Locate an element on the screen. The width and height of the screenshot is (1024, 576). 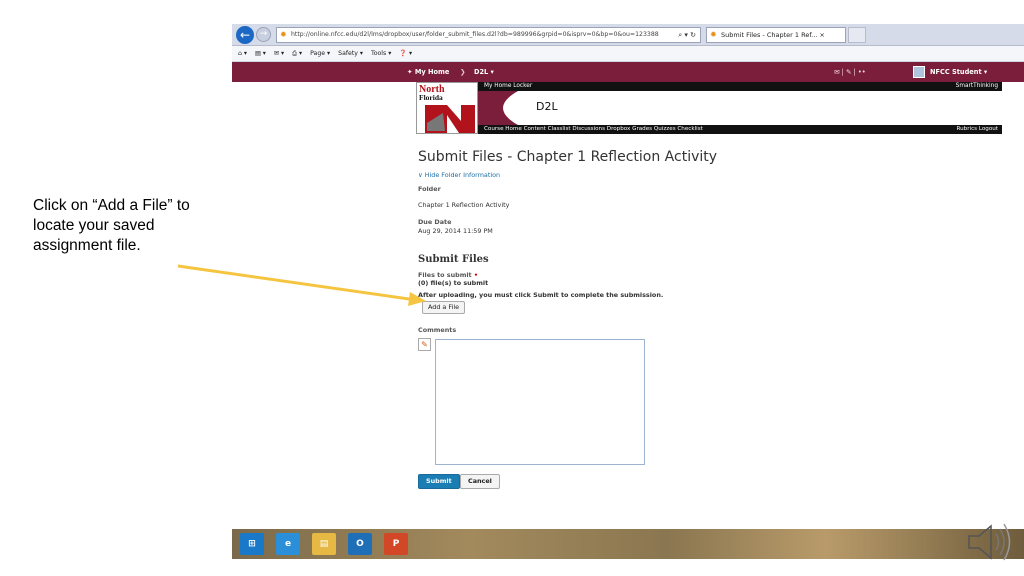
callout-arrow-icon is located at coordinates (301, 285).